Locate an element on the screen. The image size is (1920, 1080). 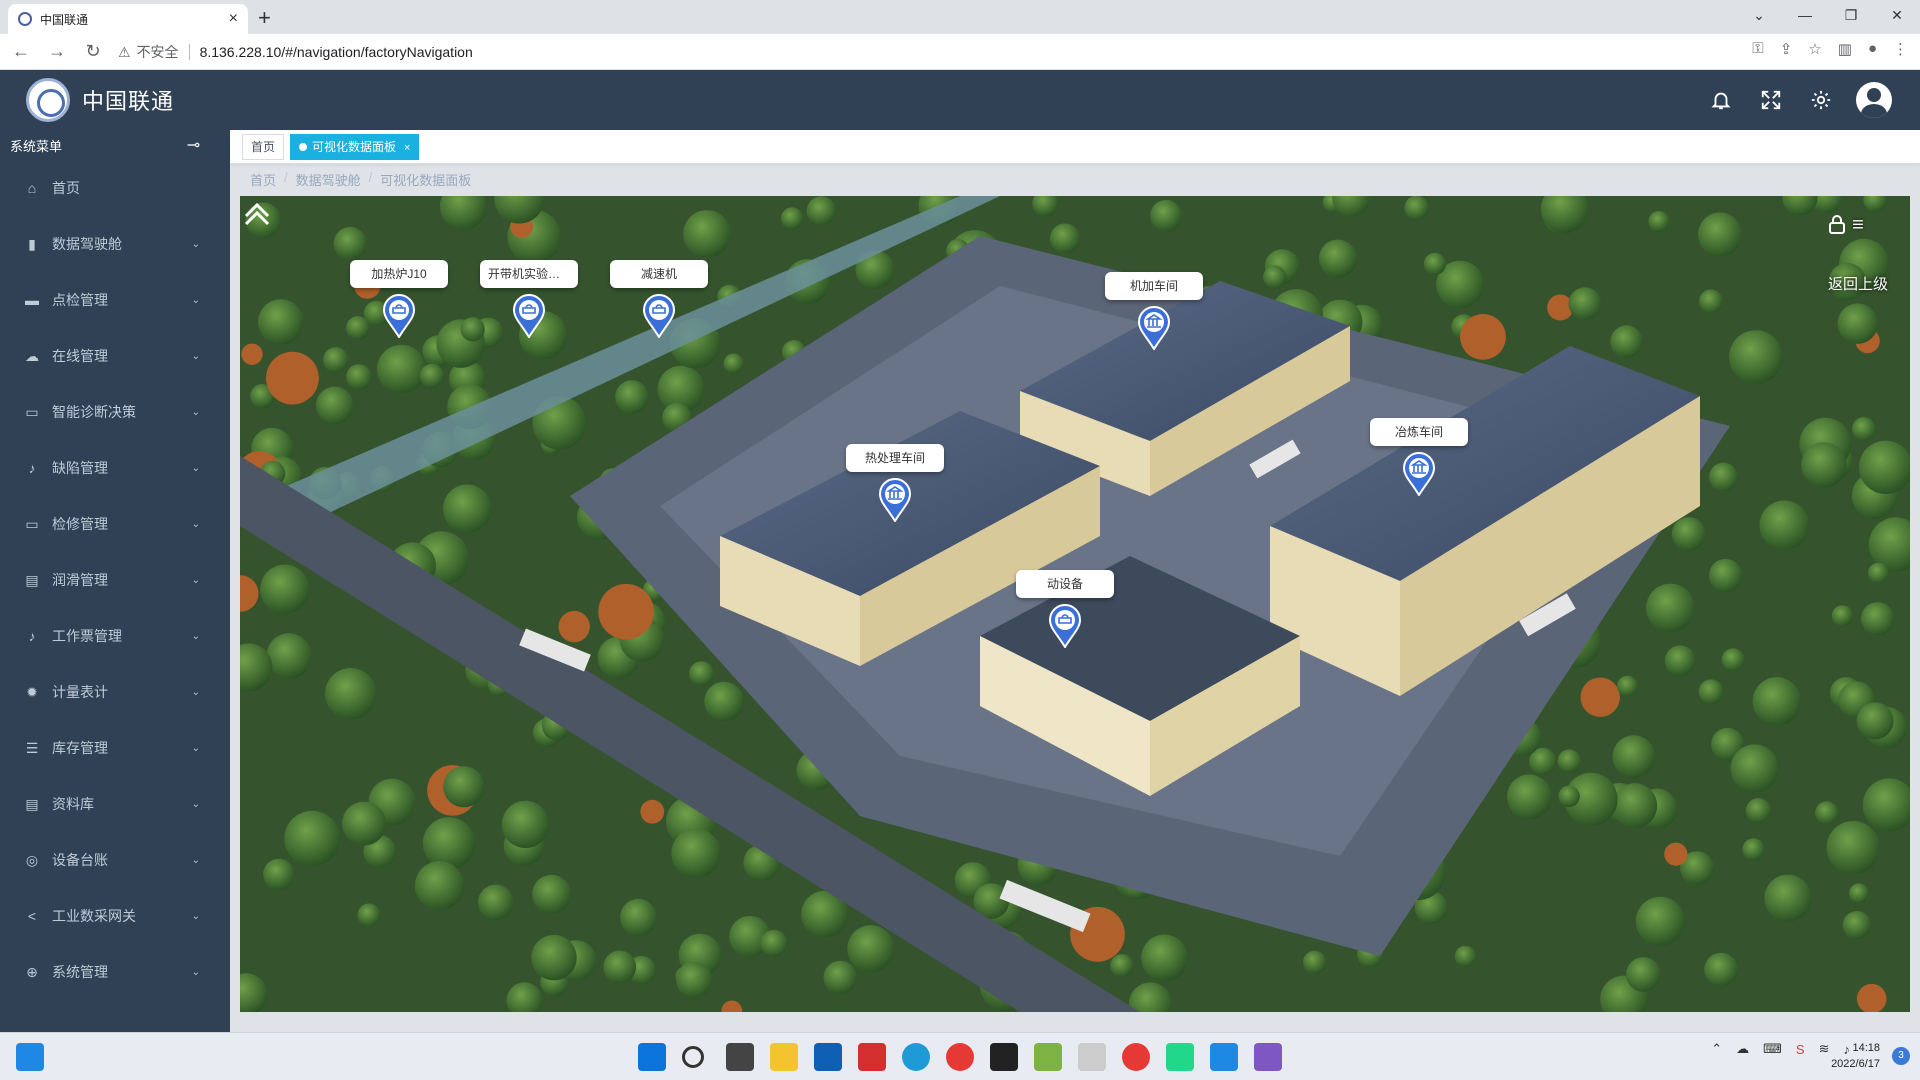
marker-smelting-workshop: 冶炼车间 is located at coordinates (1419, 457).